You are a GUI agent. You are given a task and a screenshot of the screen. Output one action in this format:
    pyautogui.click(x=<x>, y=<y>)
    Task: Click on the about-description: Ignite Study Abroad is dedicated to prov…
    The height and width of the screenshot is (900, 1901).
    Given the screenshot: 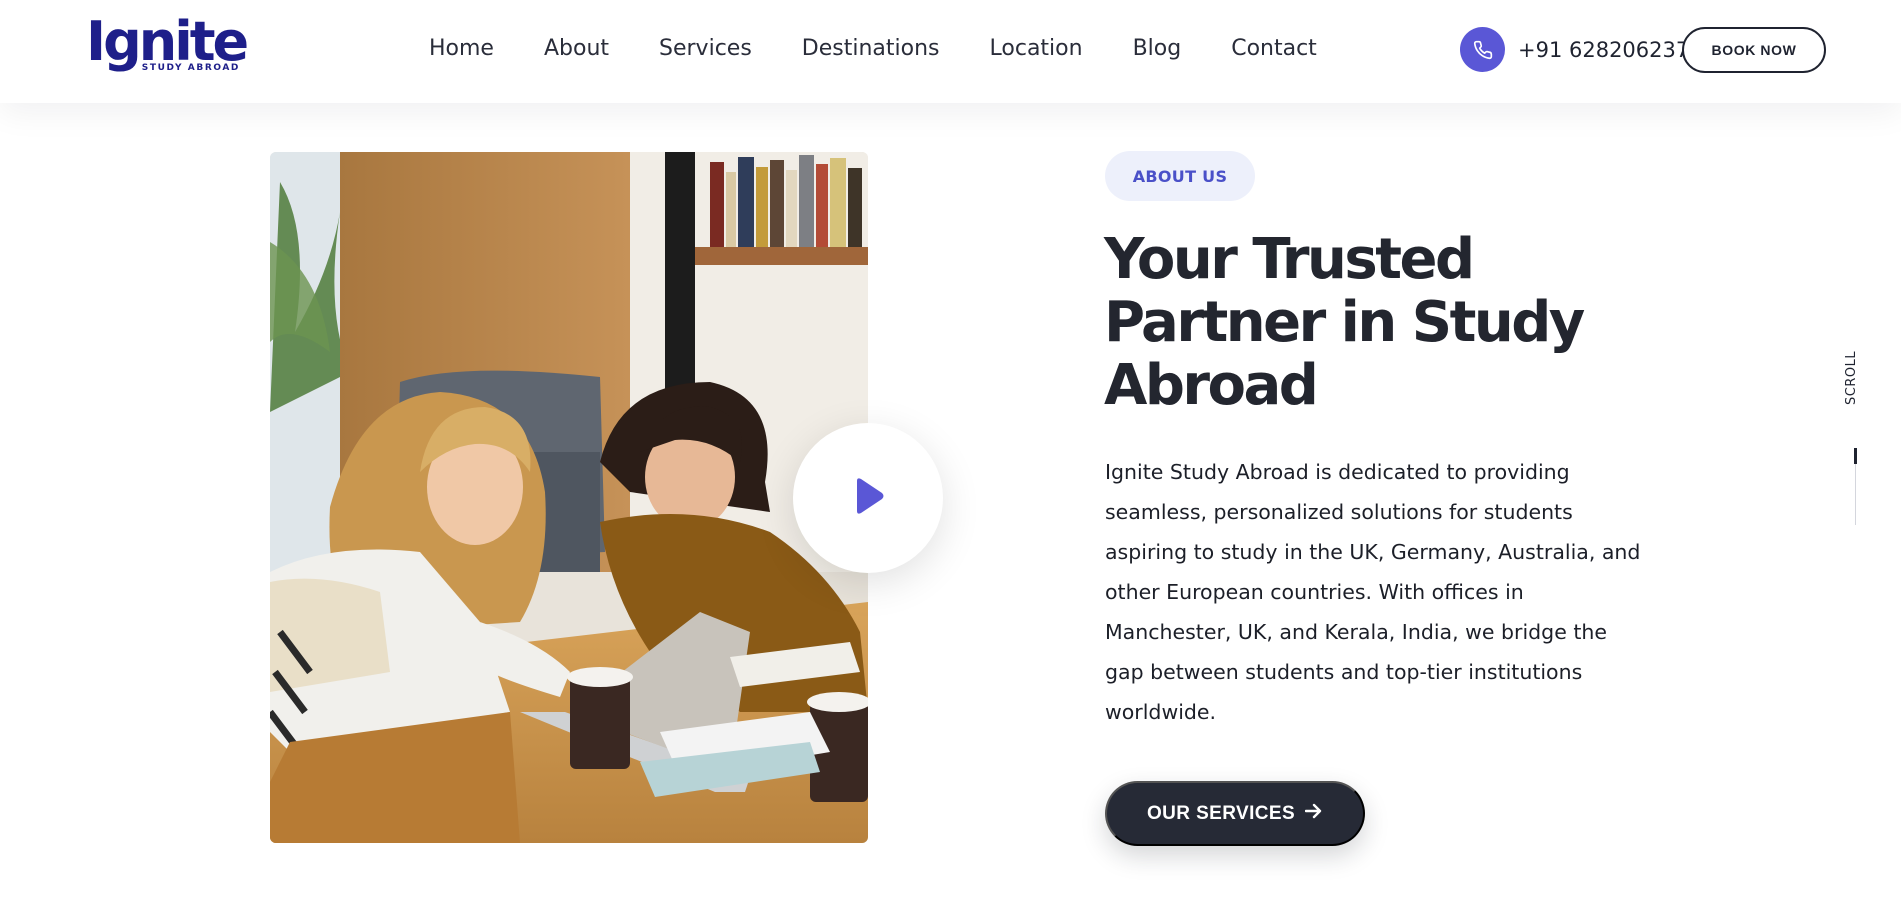 What is the action you would take?
    pyautogui.click(x=1373, y=592)
    